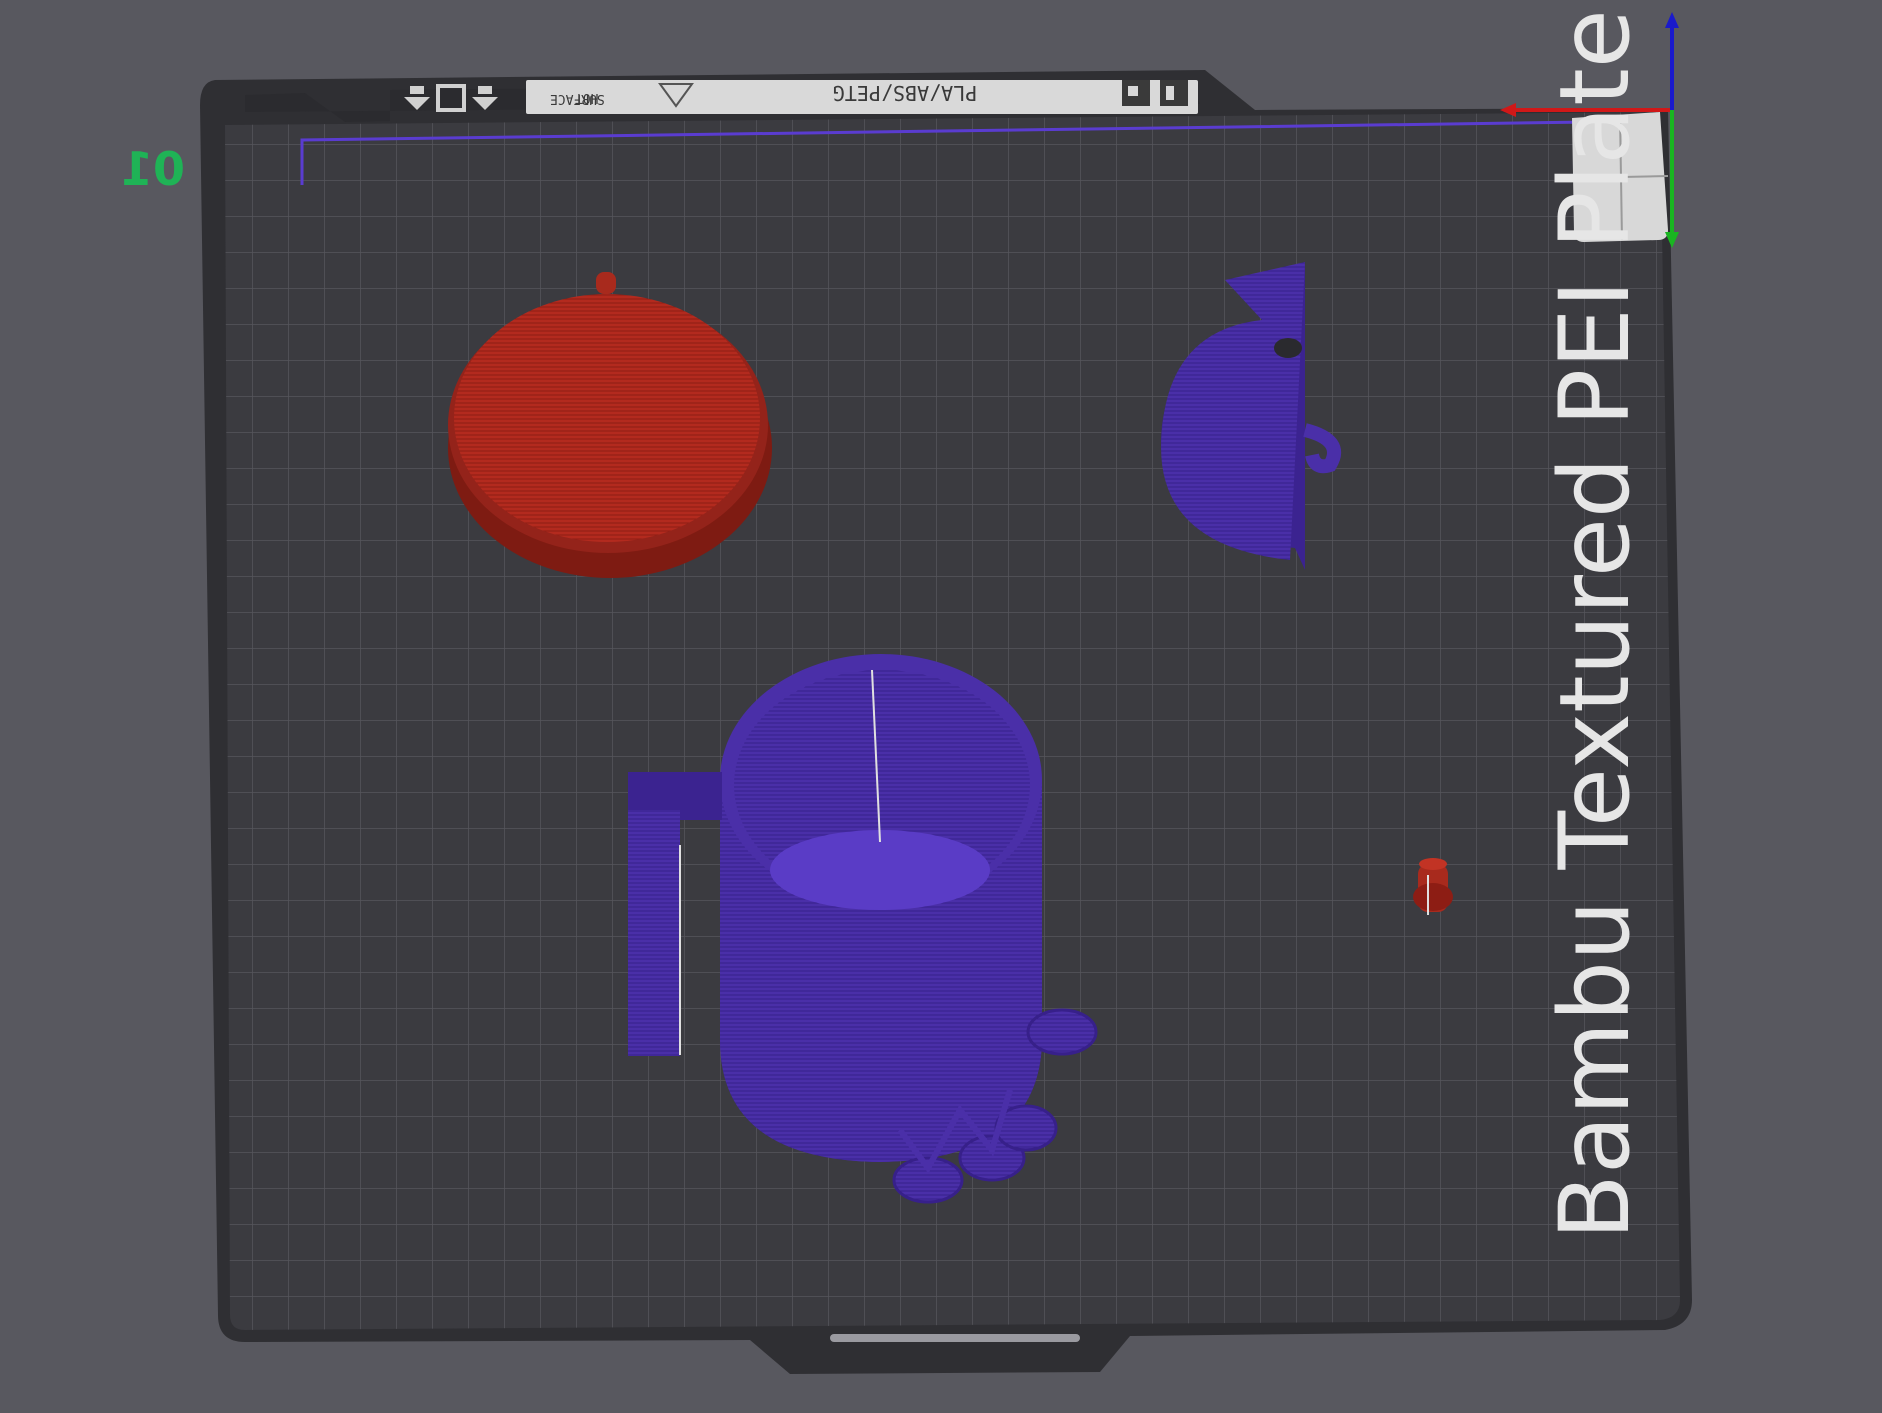 Image resolution: width=1882 pixels, height=1413 pixels. Describe the element at coordinates (905, 93) in the screenshot. I see `filament-compat-label: PLA/ABS/PETG` at that location.